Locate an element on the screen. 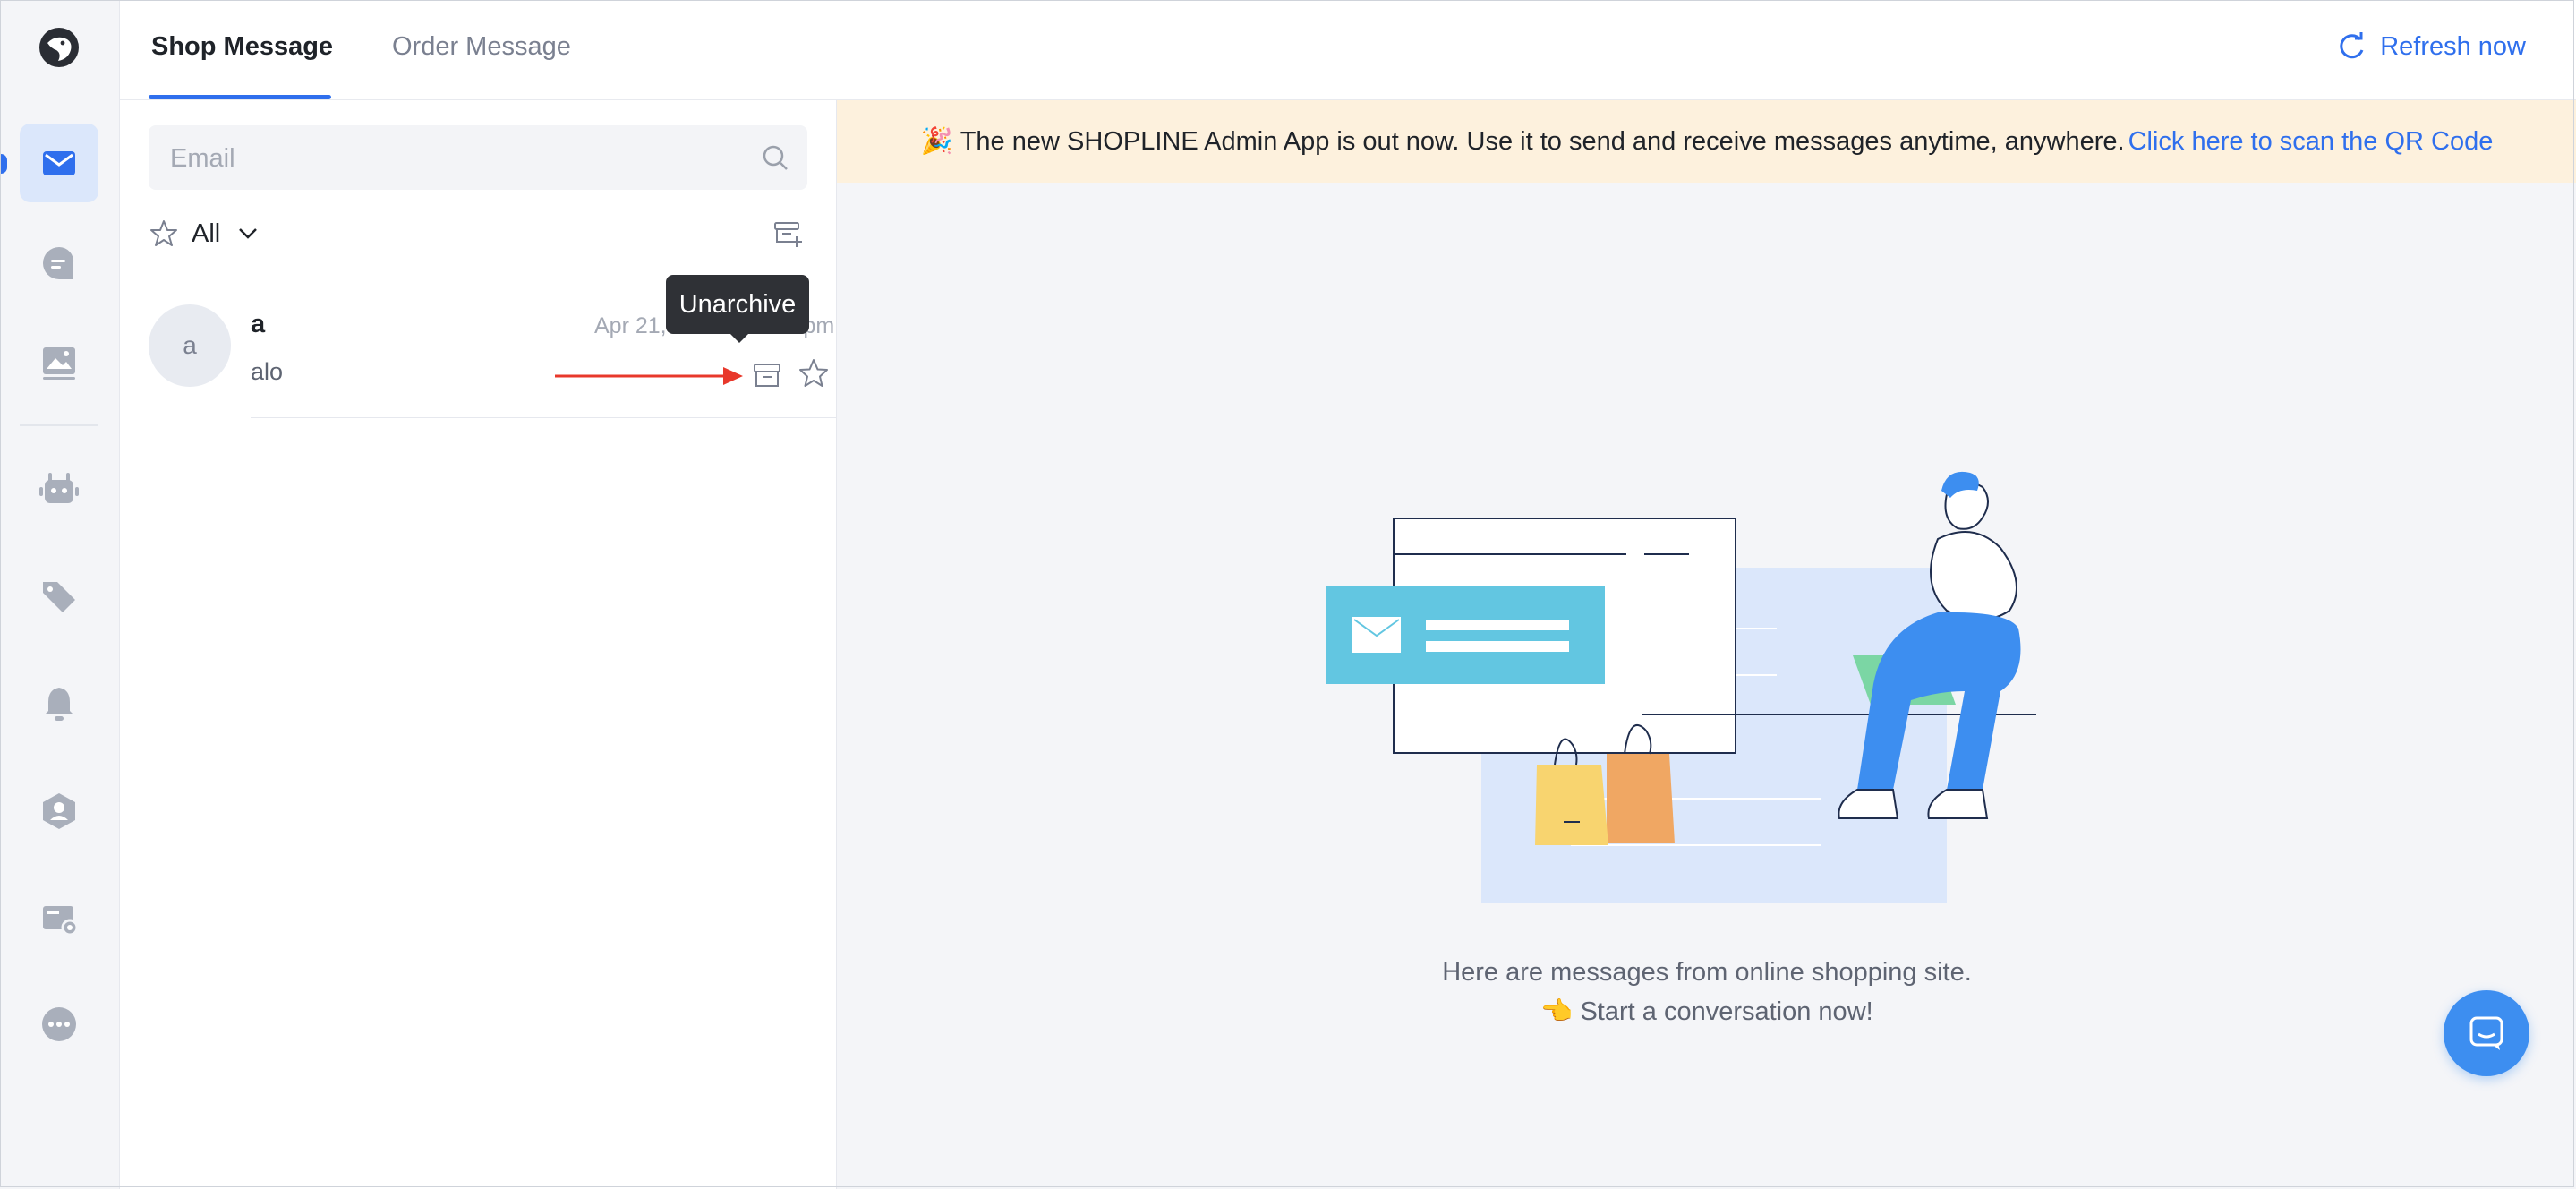 The width and height of the screenshot is (2576, 1189). star-icon is located at coordinates (814, 373).